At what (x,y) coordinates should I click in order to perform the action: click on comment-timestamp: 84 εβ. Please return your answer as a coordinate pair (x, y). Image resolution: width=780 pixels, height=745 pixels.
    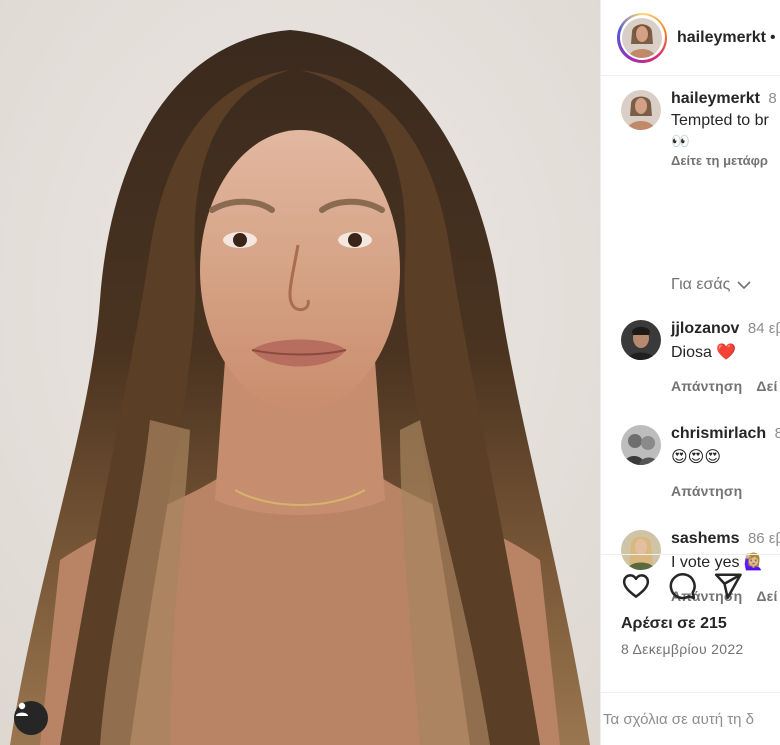
    Looking at the image, I should click on (763, 328).